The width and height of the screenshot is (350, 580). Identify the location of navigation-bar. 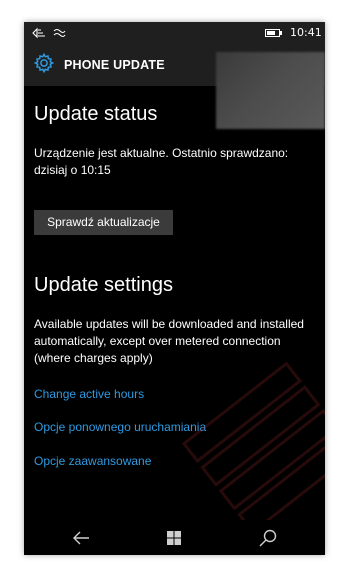
(174, 537).